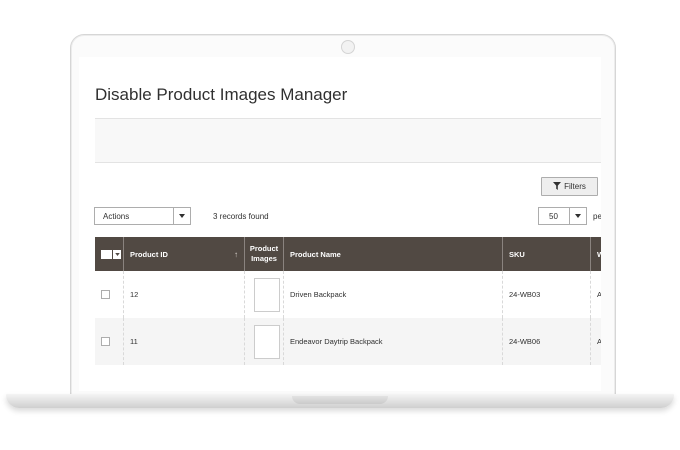 The height and width of the screenshot is (450, 680). I want to click on mass-select-checkbox, so click(106, 254).